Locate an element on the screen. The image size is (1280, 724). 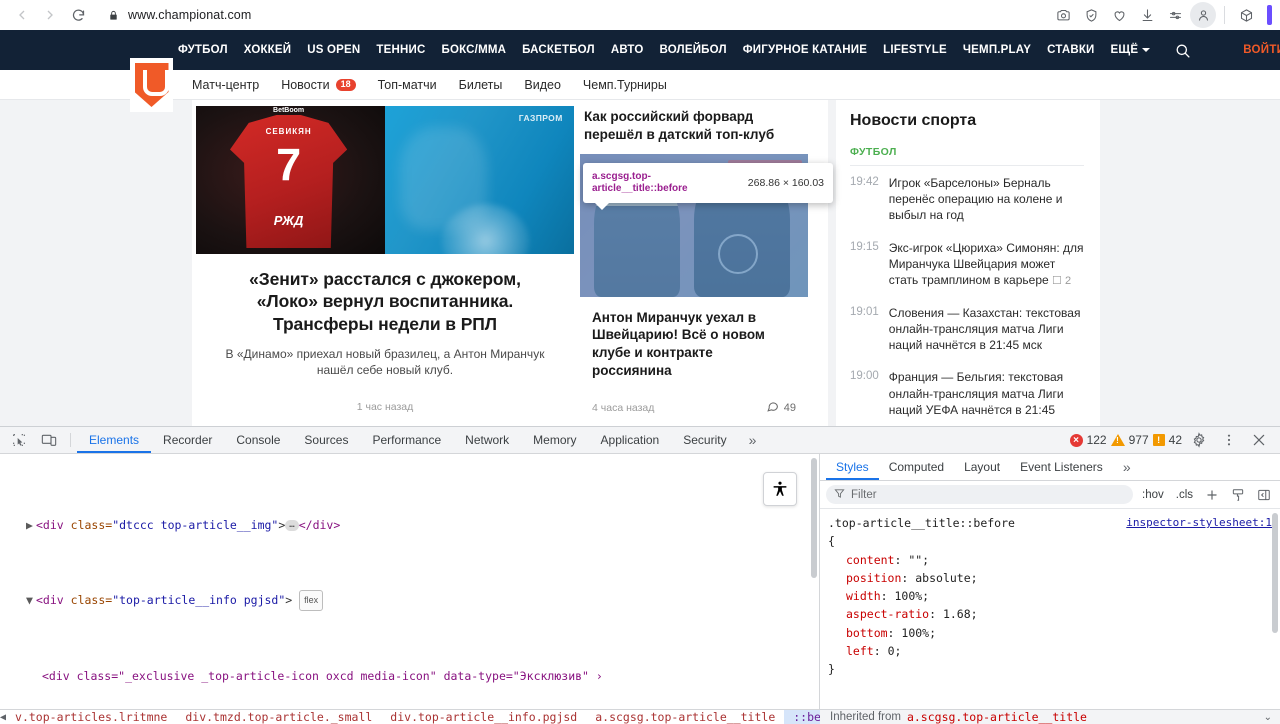
toggle-sidebar-icon is located at coordinates (1264, 495).